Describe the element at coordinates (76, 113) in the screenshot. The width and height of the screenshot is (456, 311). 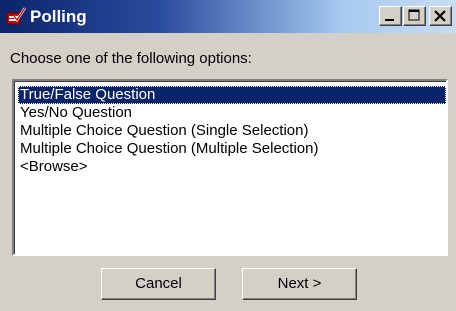
I see `list-item-yes-no: Yes/No Question` at that location.